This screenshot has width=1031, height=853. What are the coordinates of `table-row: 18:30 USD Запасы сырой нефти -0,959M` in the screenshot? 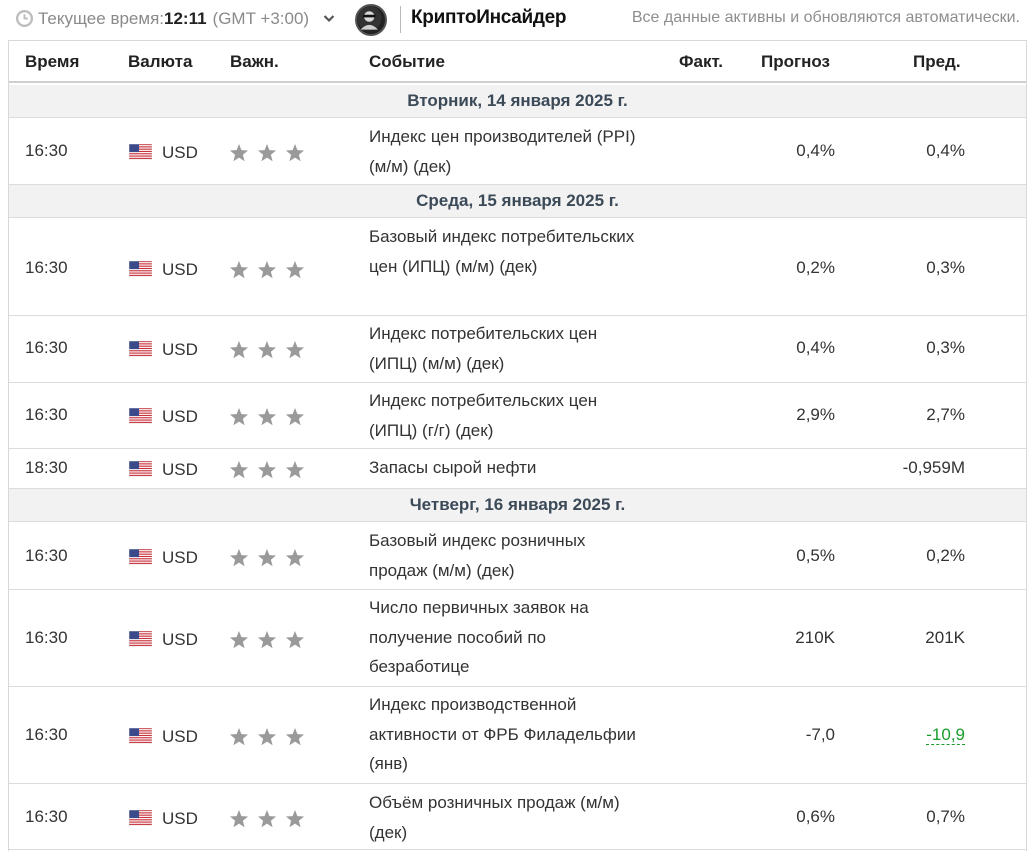 It's located at (517, 469).